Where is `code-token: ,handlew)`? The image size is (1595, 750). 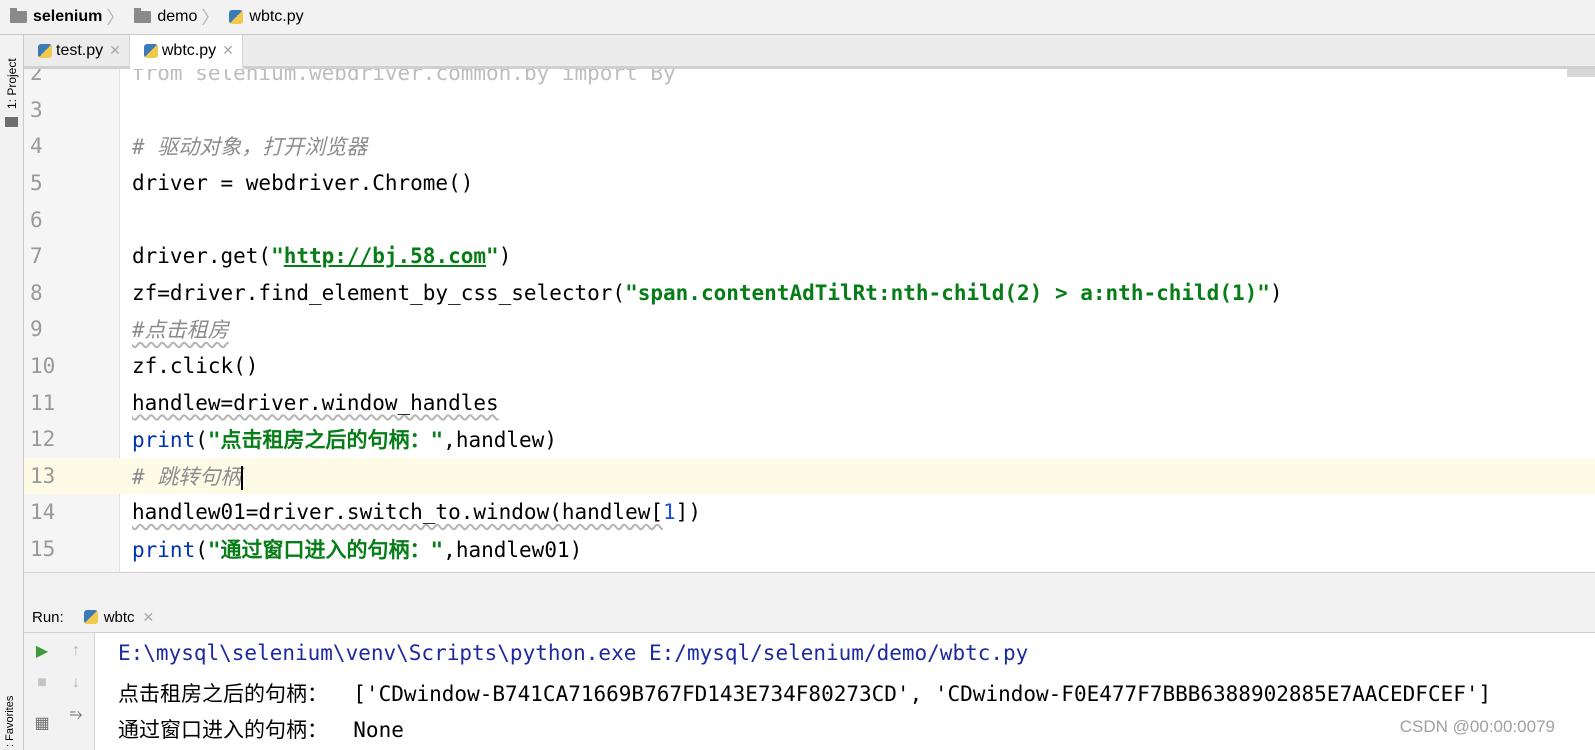
code-token: ,handlew) is located at coordinates (500, 440).